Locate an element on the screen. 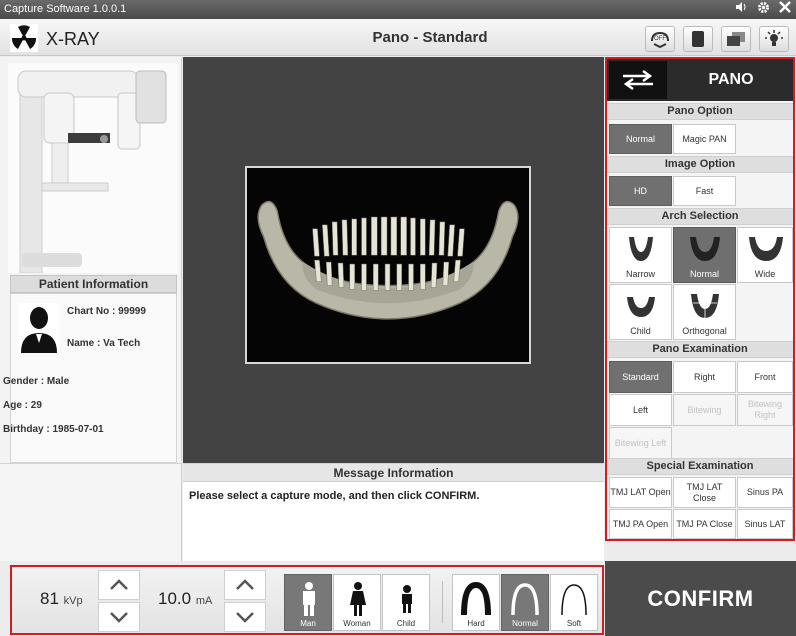 This screenshot has height=636, width=796. swap-arrows-icon is located at coordinates (638, 80).